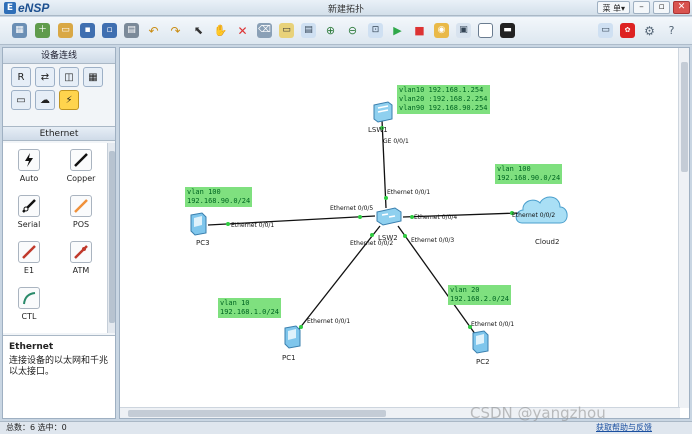  Describe the element at coordinates (264, 30) in the screenshot. I see `delete-link-icon: ⌫` at that location.